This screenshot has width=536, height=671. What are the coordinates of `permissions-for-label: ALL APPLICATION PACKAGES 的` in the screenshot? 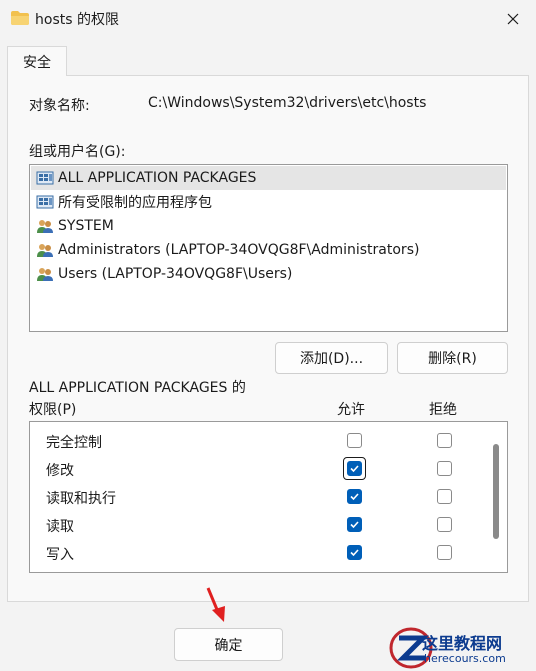 It's located at (137, 388).